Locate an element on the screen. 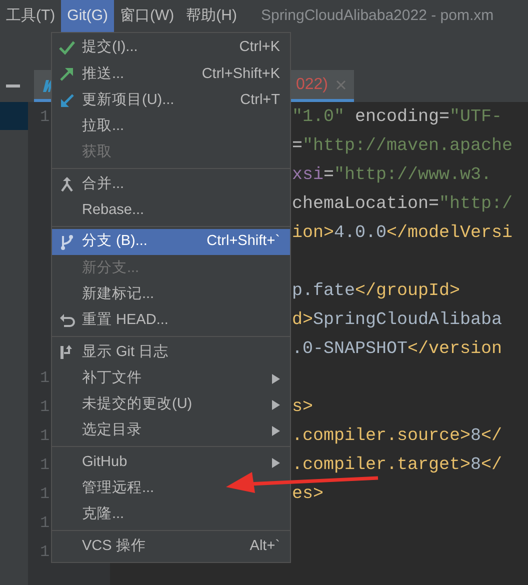  selected-tree-row is located at coordinates (14, 116).